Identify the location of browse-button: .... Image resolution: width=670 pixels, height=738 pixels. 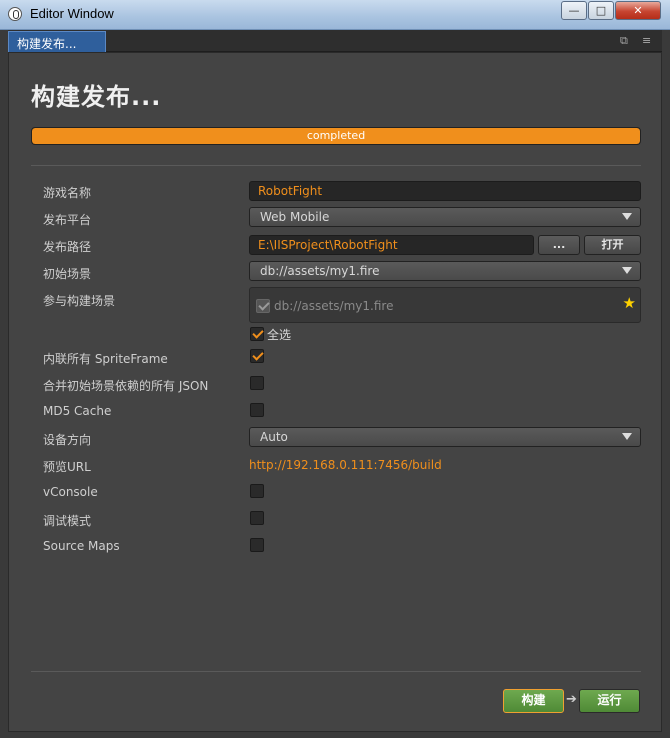
(559, 245).